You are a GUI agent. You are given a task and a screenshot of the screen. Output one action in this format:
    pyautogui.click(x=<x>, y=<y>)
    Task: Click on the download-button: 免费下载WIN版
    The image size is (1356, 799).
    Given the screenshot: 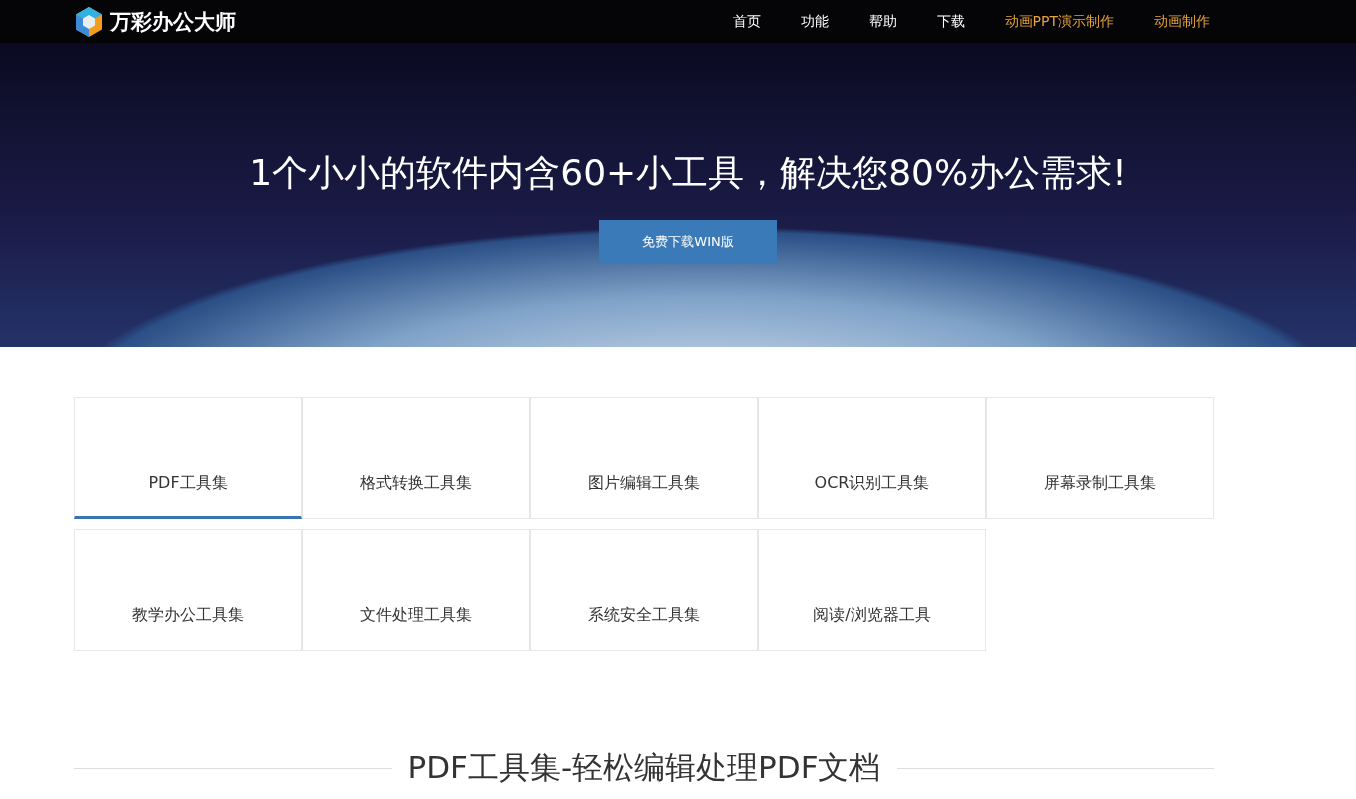 What is the action you would take?
    pyautogui.click(x=688, y=242)
    